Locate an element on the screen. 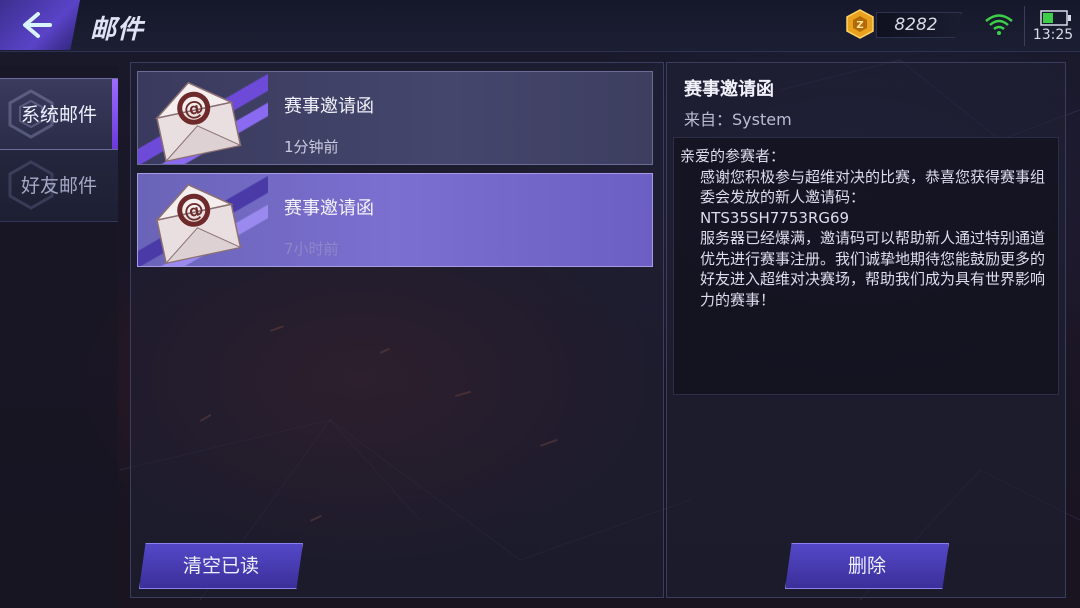 Image resolution: width=1080 pixels, height=608 pixels. sender-label: 来自： is located at coordinates (708, 119).